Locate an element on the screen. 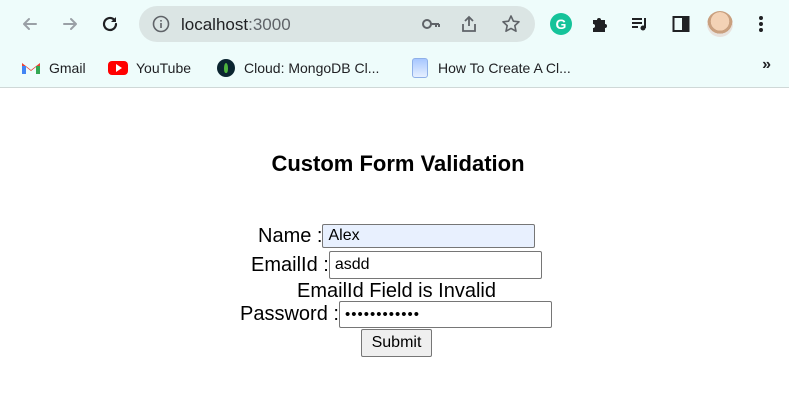 This screenshot has width=789, height=406. email-row: EmailId : asdd is located at coordinates (396, 265).